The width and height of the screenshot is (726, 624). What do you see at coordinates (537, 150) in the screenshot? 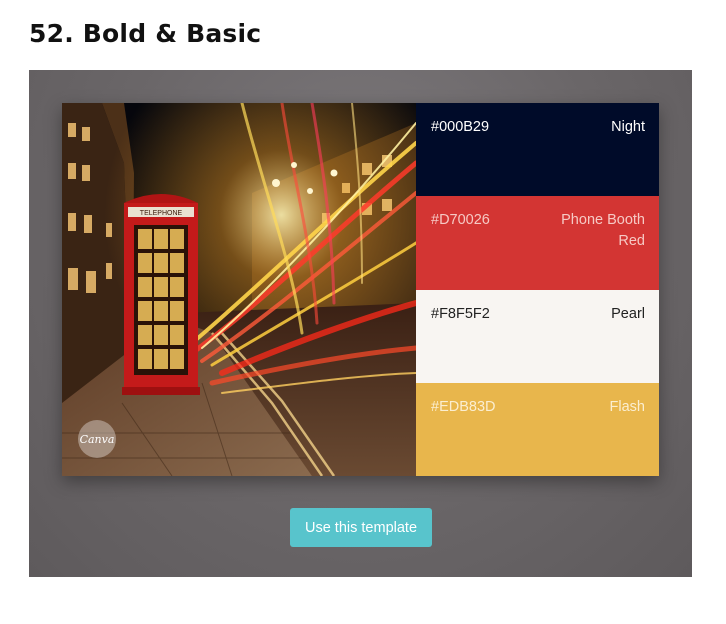
I see `swatch-night: #000B29 Night` at bounding box center [537, 150].